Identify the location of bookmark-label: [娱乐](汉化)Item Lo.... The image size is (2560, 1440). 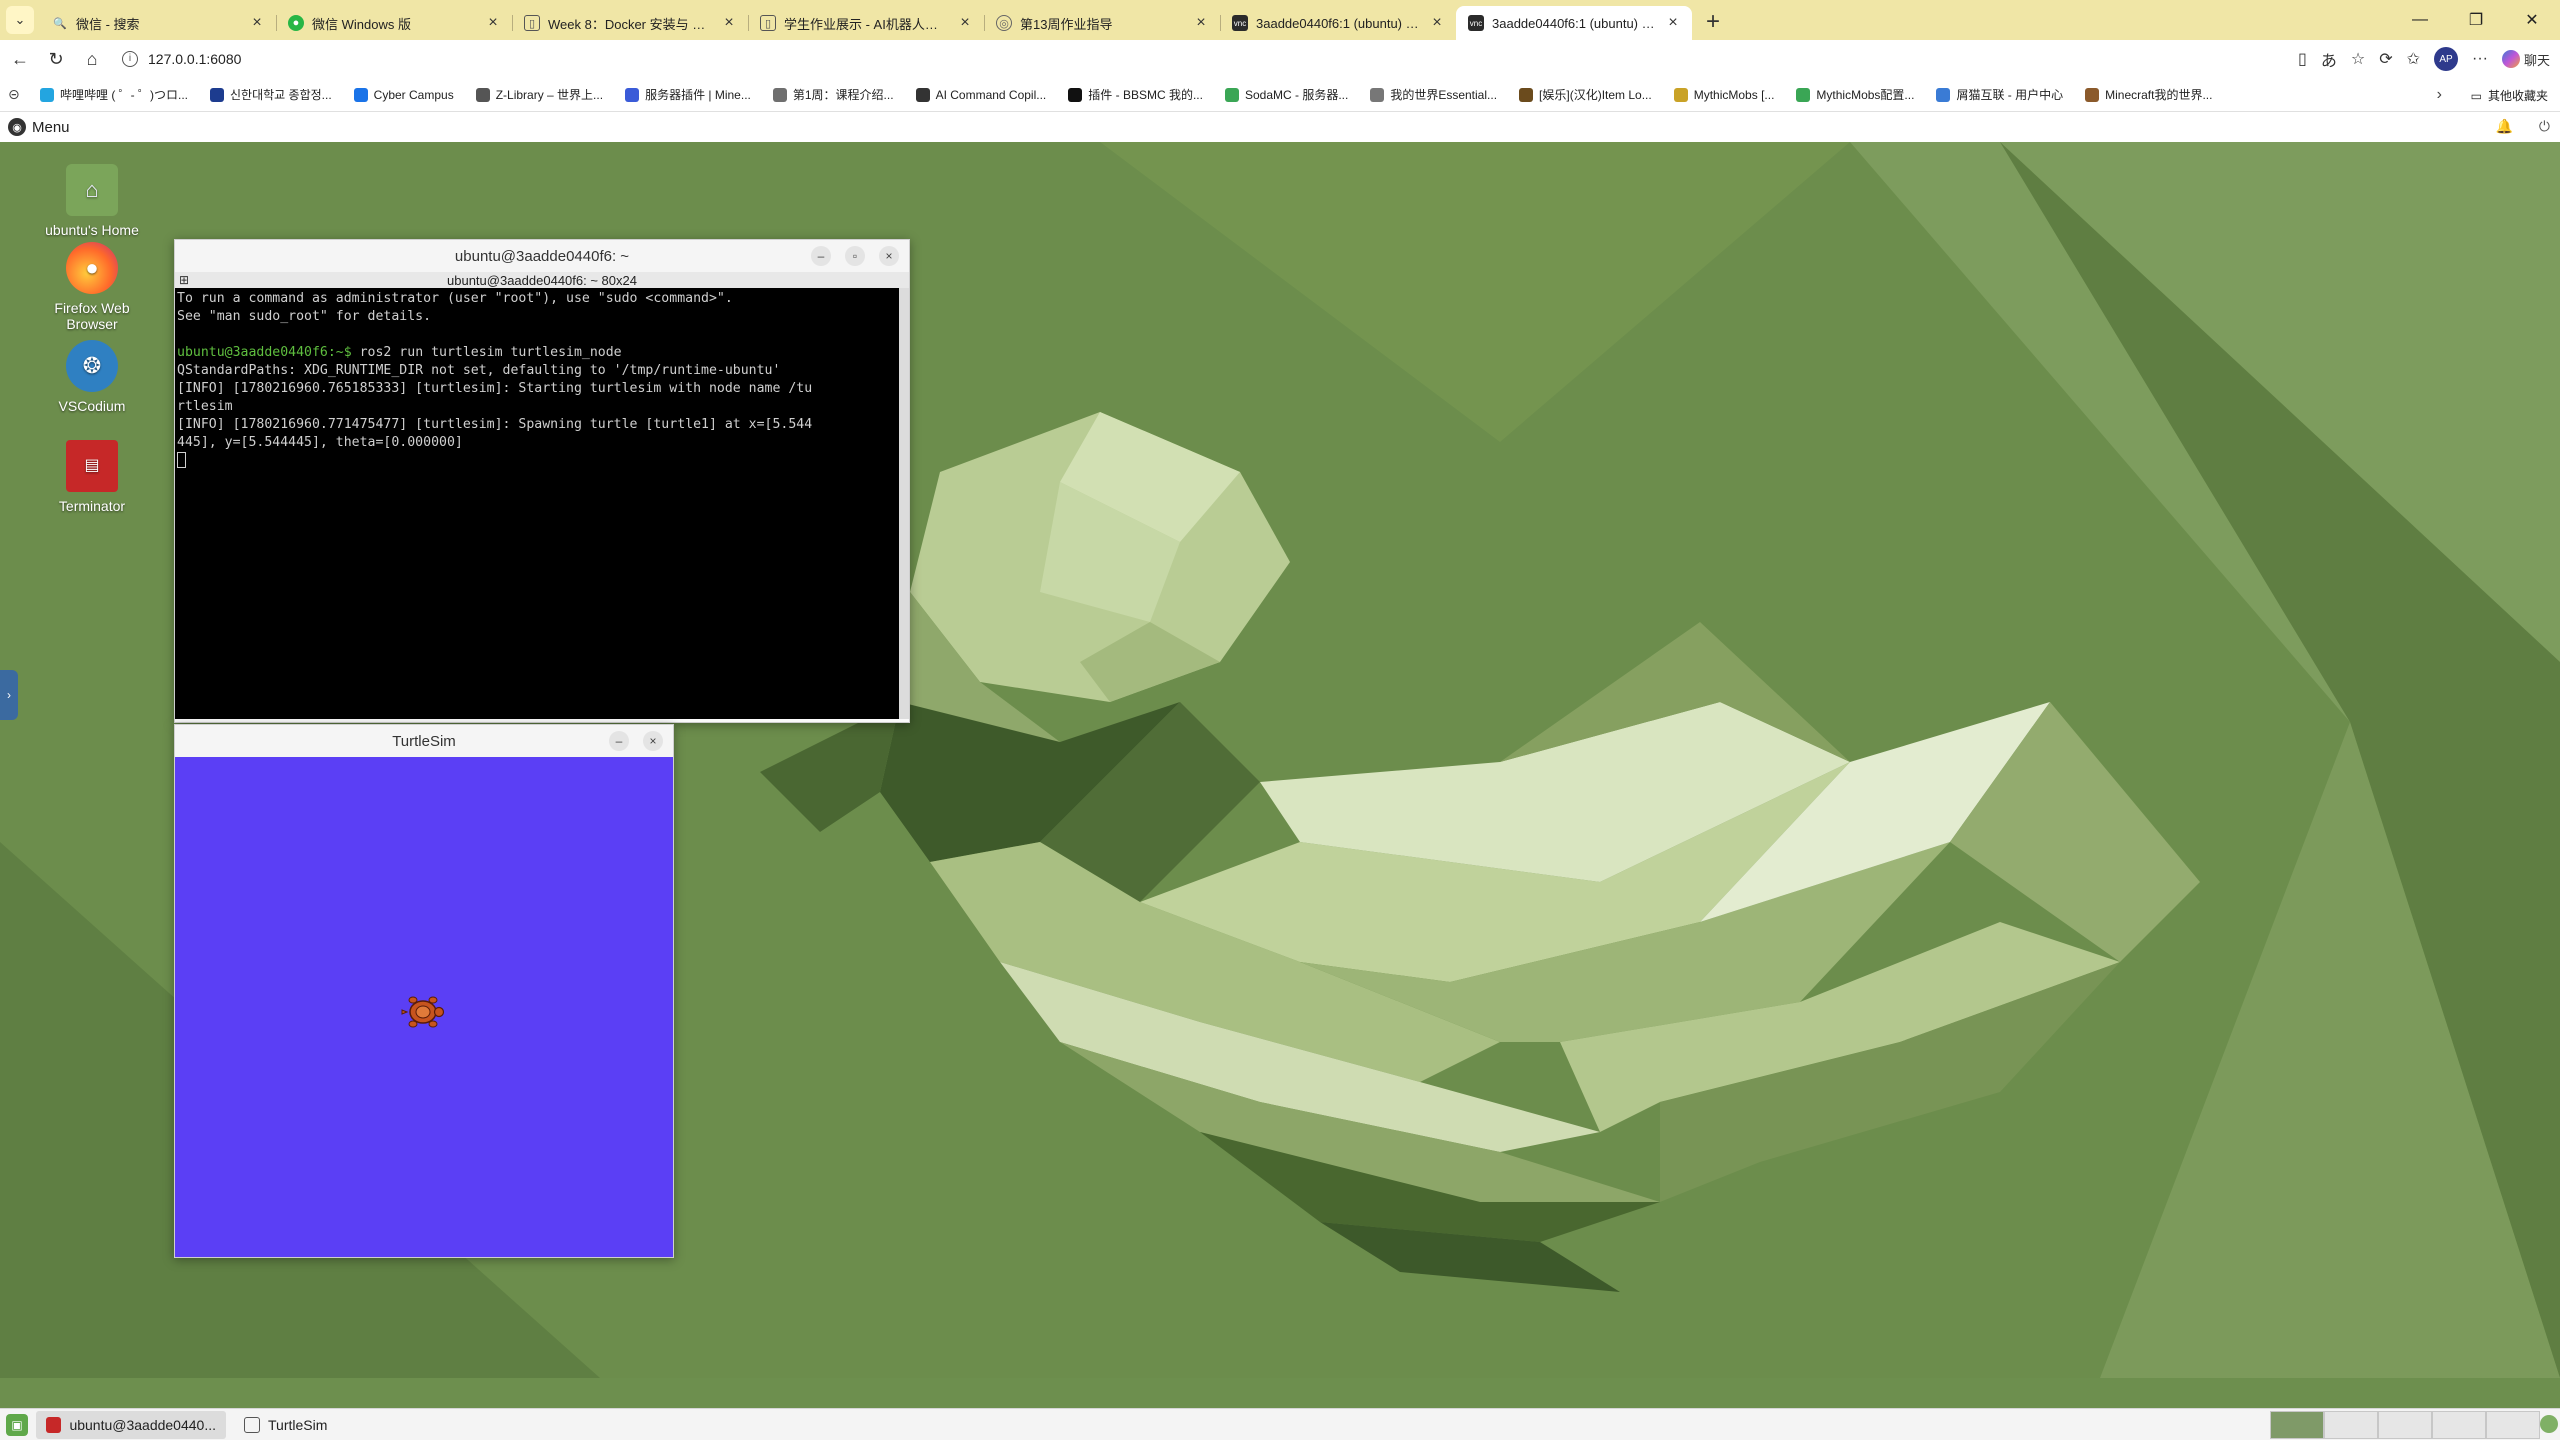
(1595, 95).